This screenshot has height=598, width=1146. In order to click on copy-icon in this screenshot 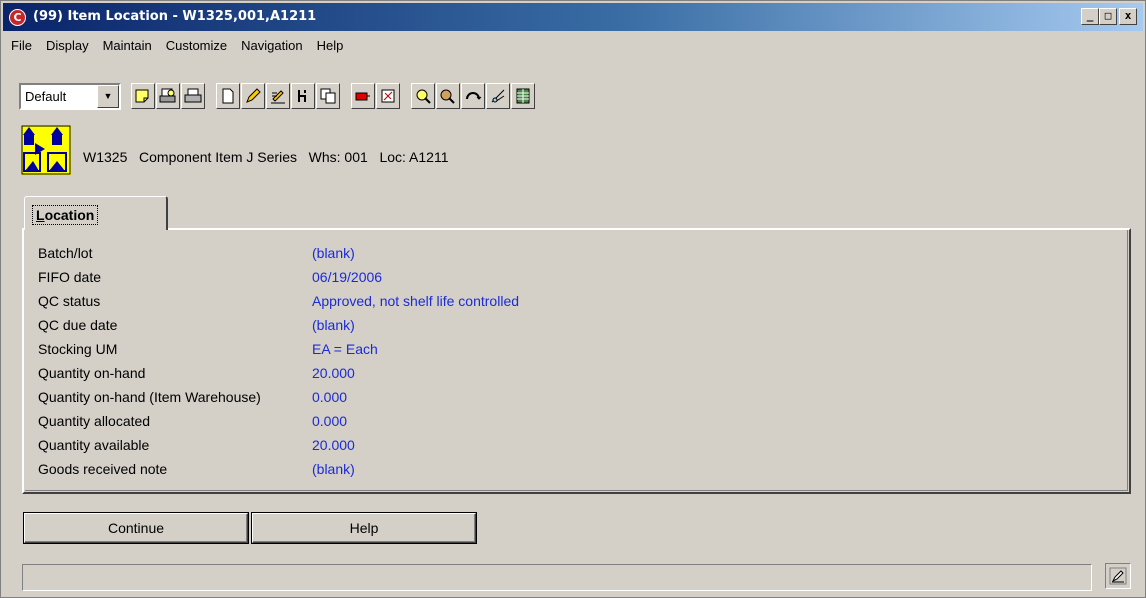, I will do `click(328, 96)`.